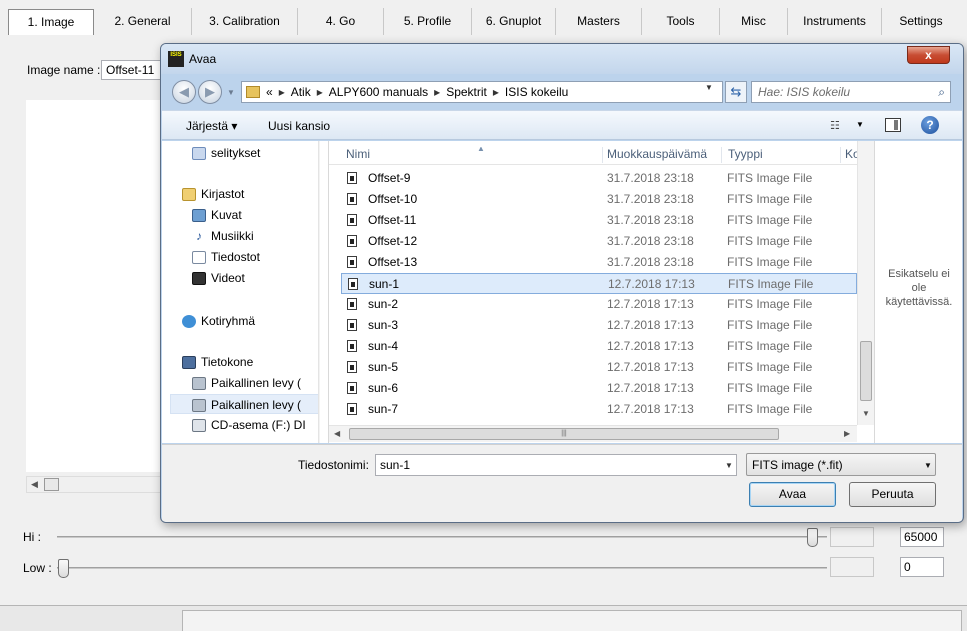  What do you see at coordinates (199, 384) in the screenshot?
I see `drive-icon` at bounding box center [199, 384].